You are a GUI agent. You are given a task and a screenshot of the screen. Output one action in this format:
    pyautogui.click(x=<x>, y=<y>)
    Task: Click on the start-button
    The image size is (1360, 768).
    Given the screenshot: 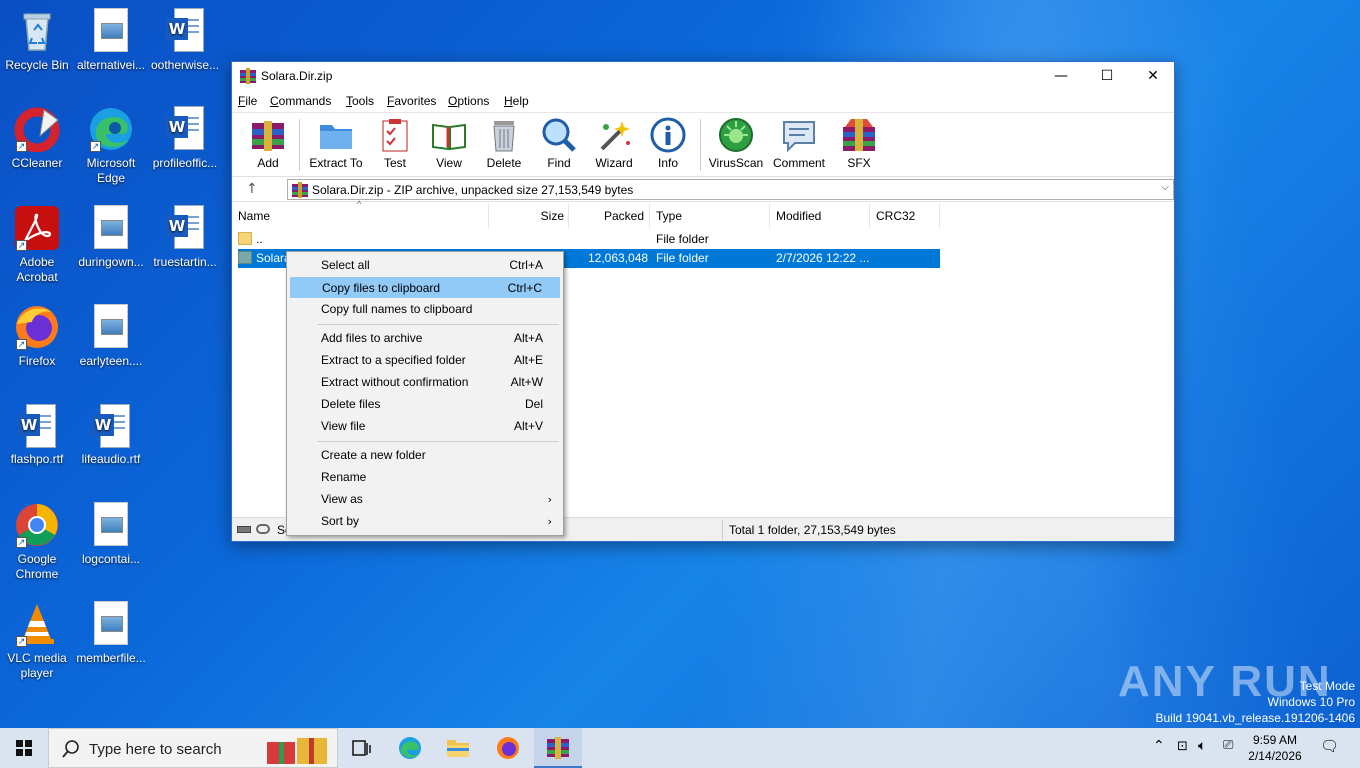 What is the action you would take?
    pyautogui.click(x=24, y=748)
    